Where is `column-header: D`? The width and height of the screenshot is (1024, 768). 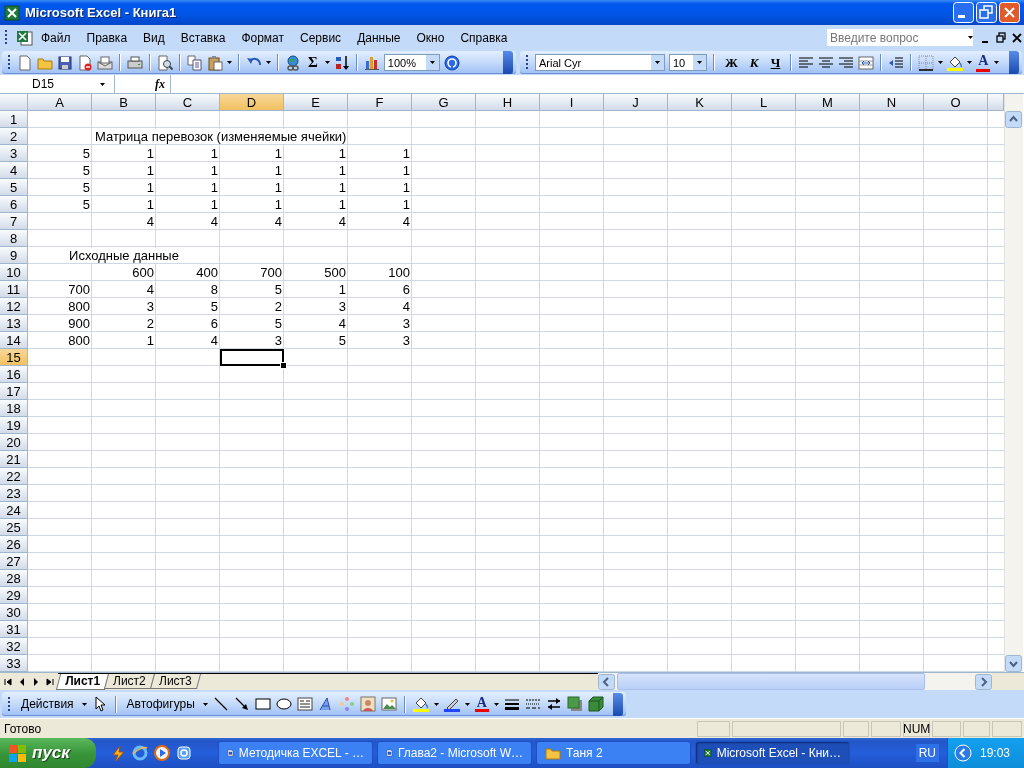
column-header: D is located at coordinates (252, 102).